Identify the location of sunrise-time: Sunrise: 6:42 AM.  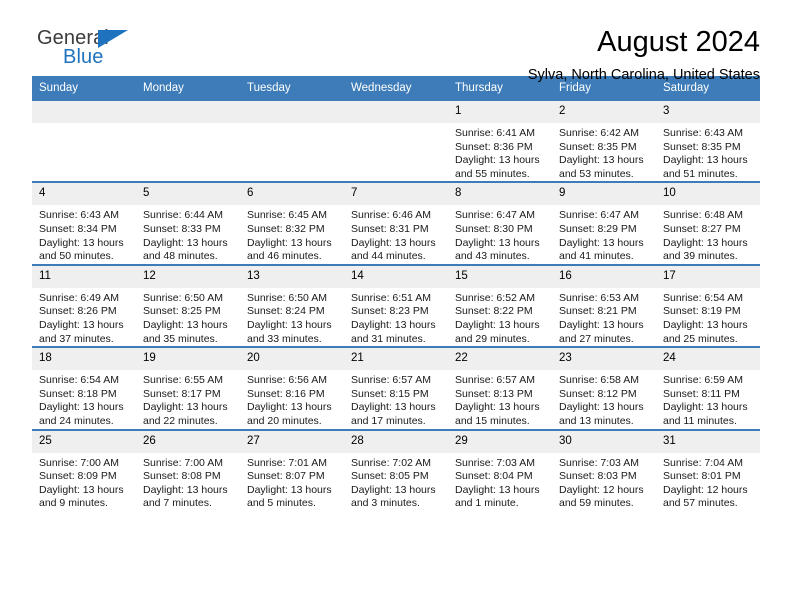
(599, 133).